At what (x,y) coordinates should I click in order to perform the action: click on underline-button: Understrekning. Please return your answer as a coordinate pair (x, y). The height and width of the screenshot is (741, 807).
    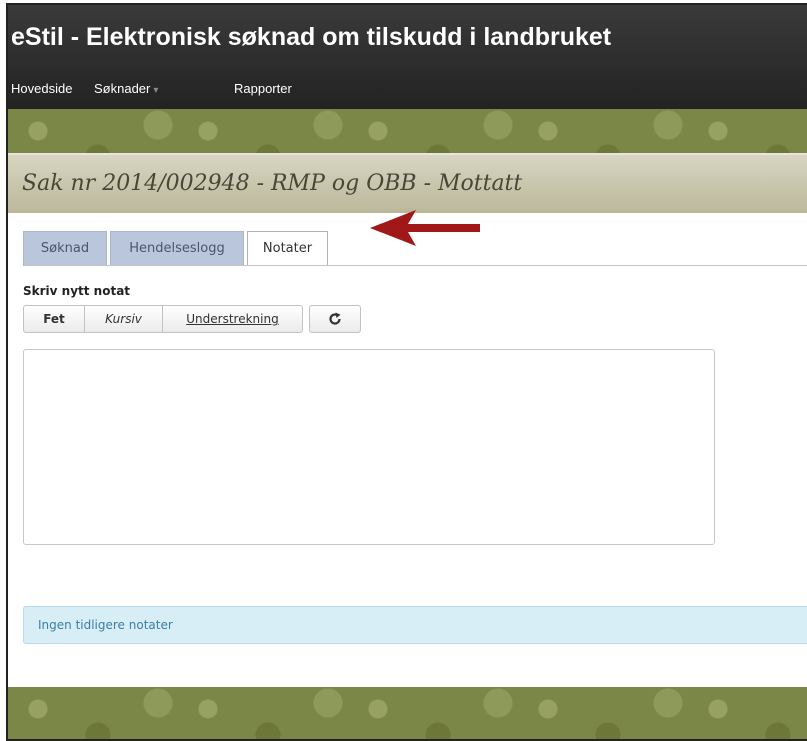
    Looking at the image, I should click on (232, 319).